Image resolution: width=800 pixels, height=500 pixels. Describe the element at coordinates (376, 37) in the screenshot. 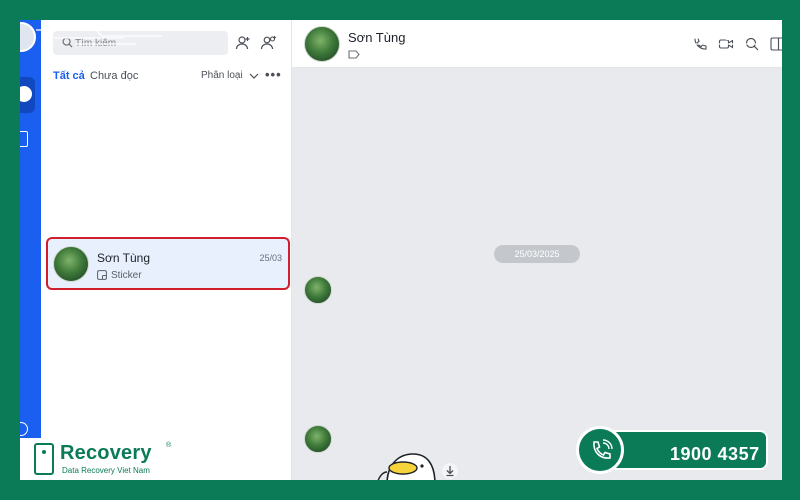

I see `chat-contact-name: Sơn Tùng` at that location.